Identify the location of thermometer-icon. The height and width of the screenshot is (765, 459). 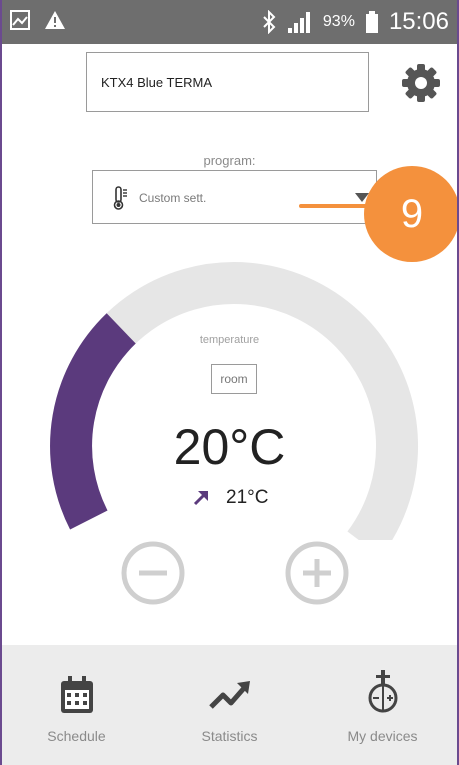
(120, 198).